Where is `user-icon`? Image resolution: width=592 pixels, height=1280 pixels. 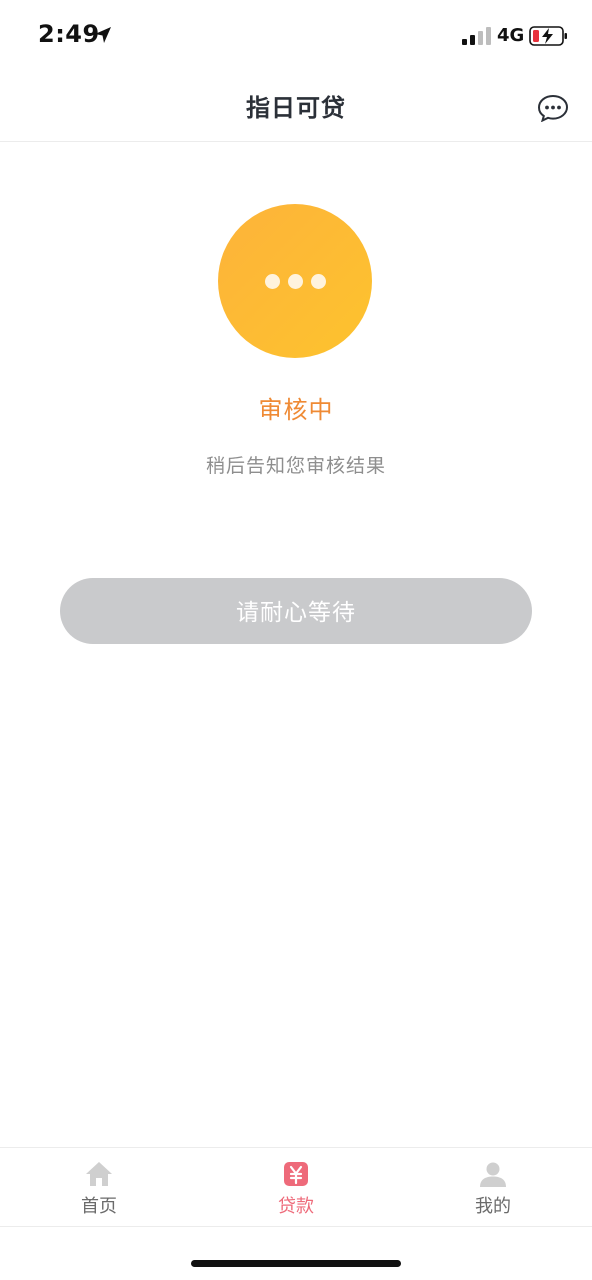
user-icon is located at coordinates (493, 1174).